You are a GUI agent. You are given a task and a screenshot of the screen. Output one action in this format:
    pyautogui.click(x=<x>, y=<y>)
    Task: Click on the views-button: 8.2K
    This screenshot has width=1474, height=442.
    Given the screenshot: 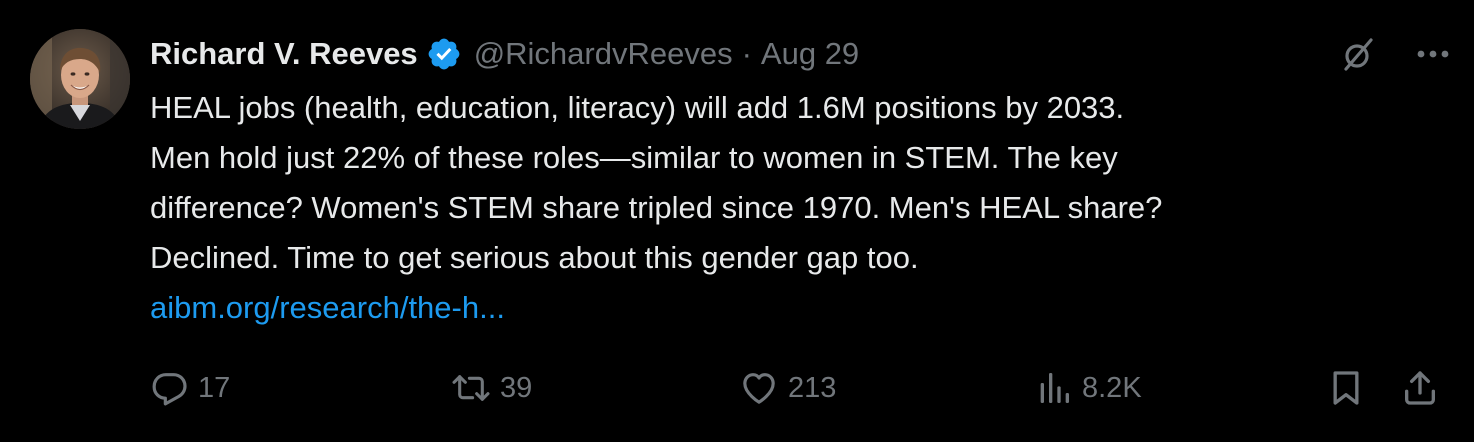 What is the action you would take?
    pyautogui.click(x=1088, y=388)
    